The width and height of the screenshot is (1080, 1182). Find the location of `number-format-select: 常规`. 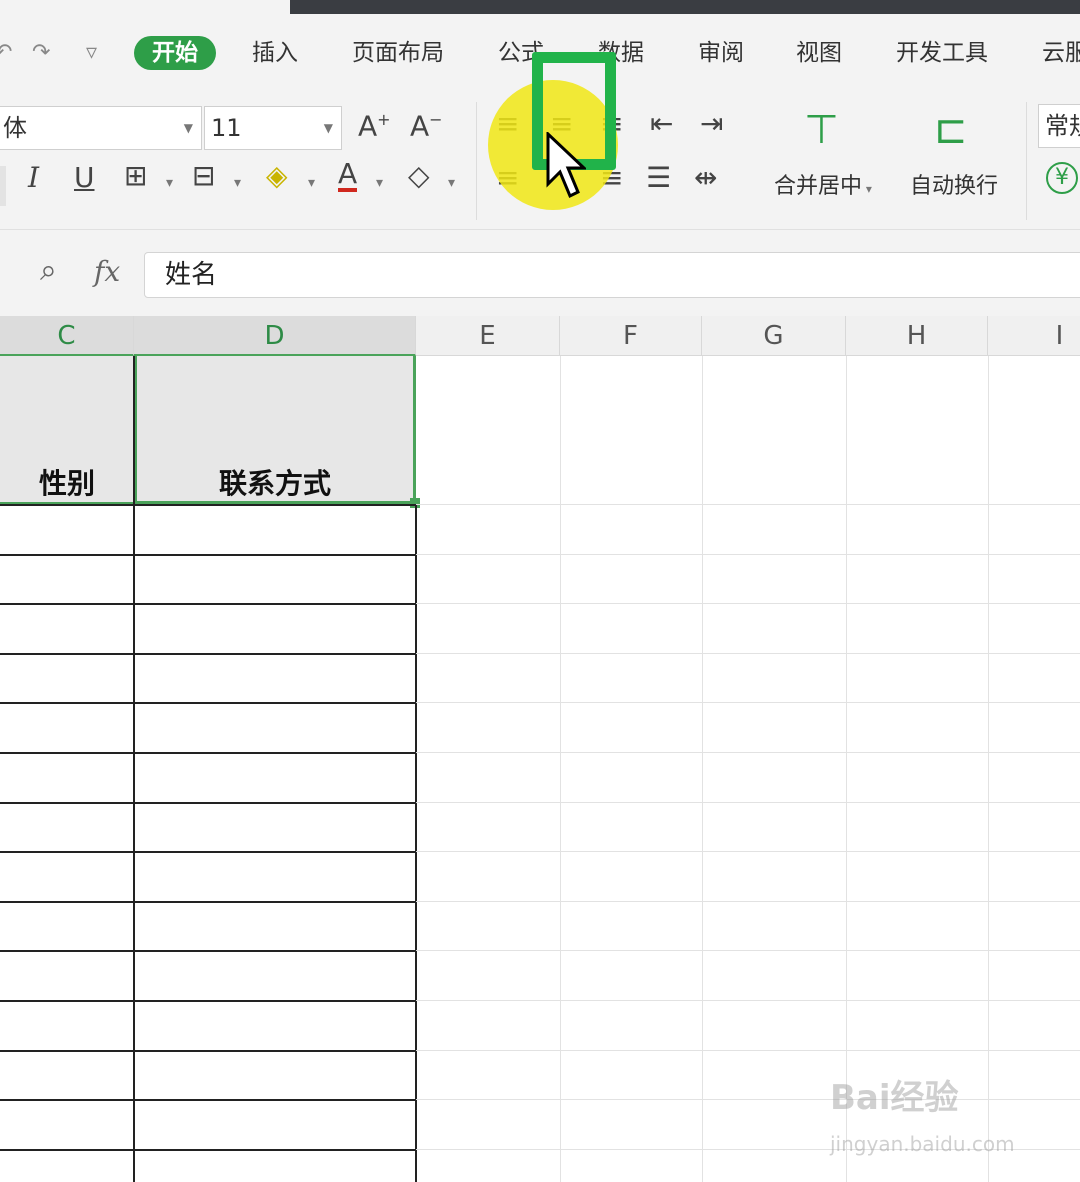

number-format-select: 常规 is located at coordinates (1059, 126).